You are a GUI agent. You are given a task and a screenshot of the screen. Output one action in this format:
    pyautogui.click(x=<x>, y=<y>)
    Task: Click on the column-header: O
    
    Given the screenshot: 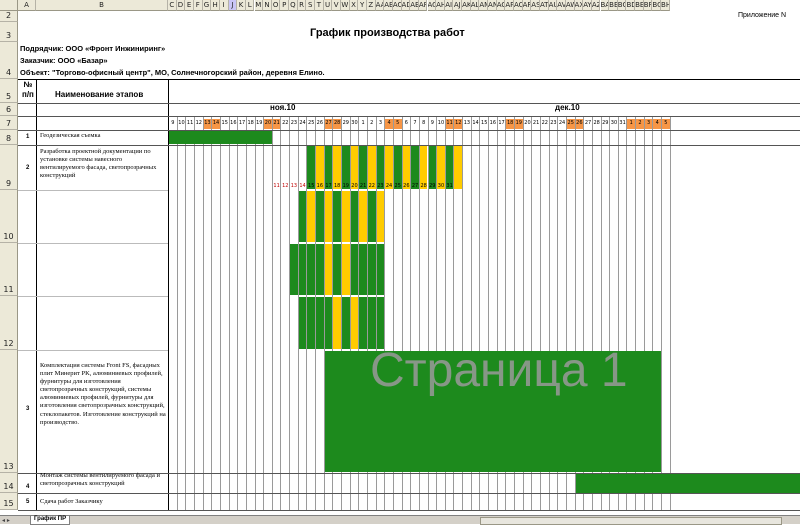 What is the action you would take?
    pyautogui.click(x=276, y=5)
    